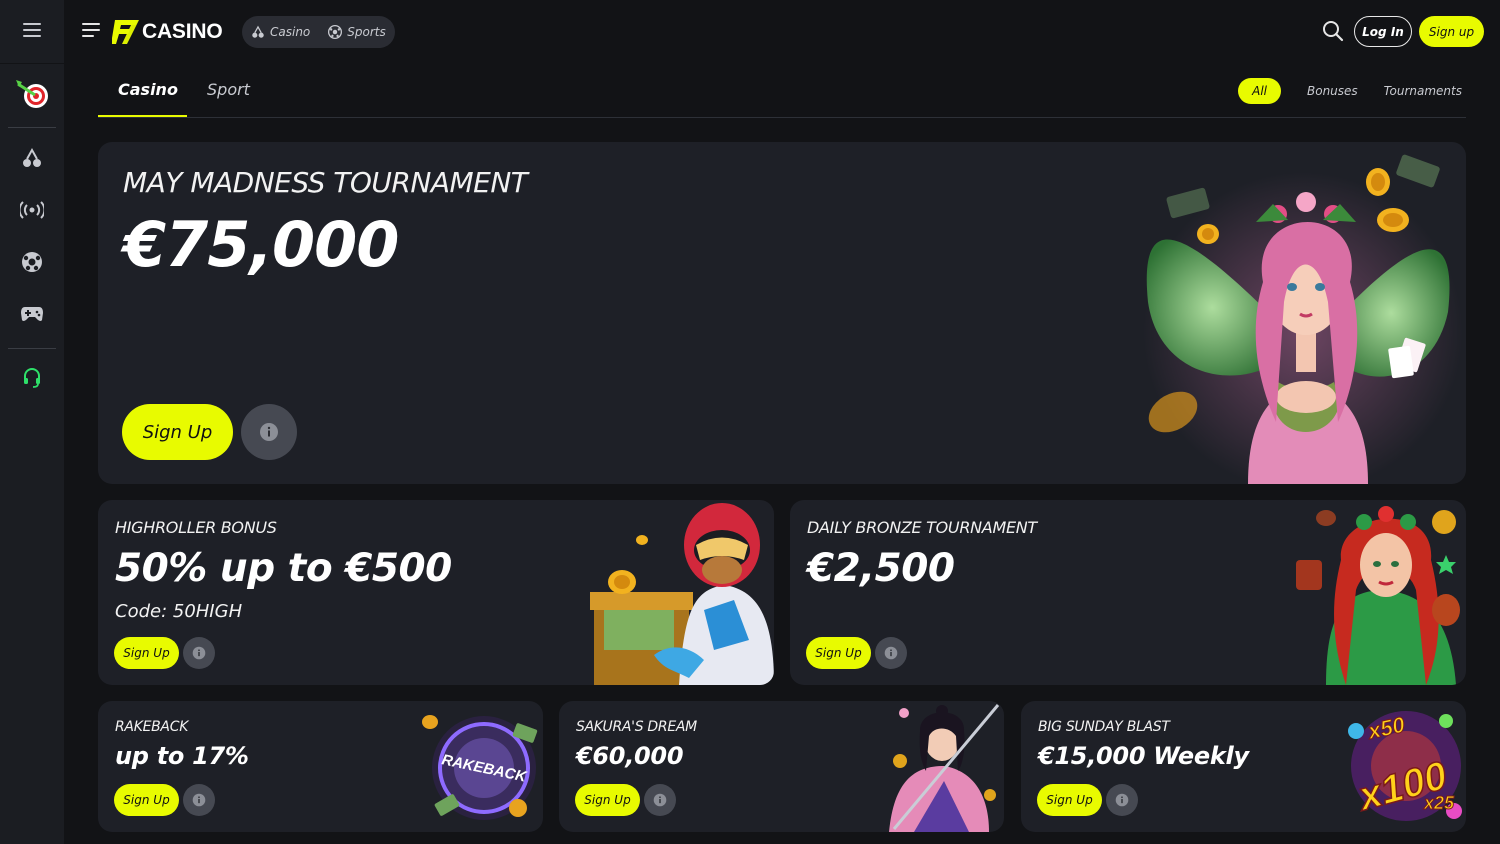  I want to click on support-headset-icon, so click(32, 380).